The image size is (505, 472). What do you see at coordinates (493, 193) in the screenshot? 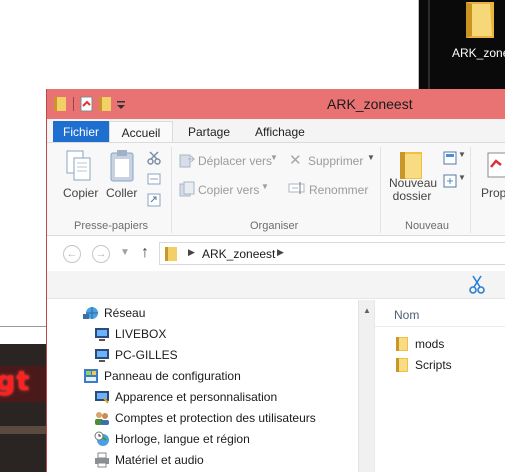
I see `properties-button: Propr` at bounding box center [493, 193].